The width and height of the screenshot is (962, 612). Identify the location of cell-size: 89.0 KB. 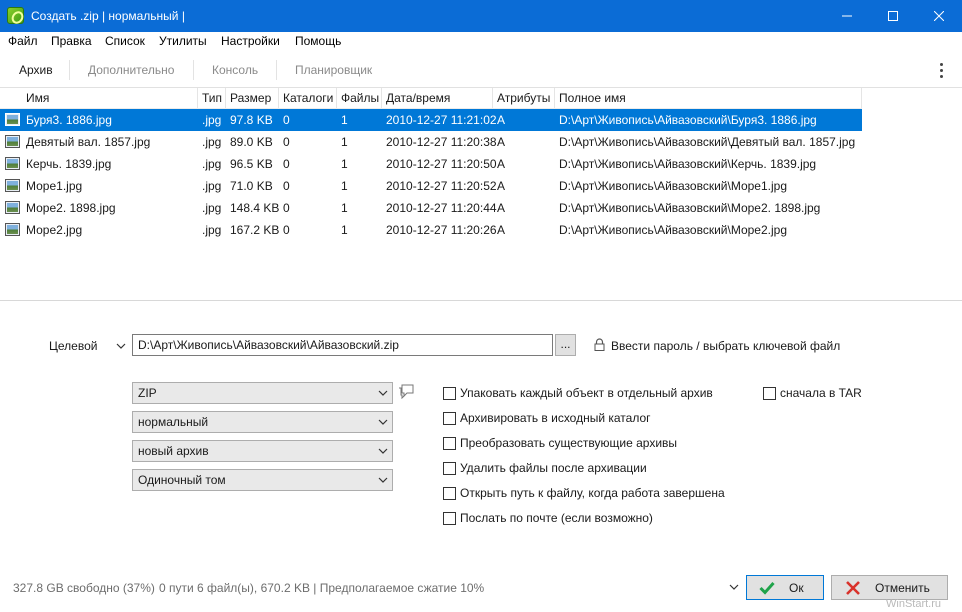
(251, 142).